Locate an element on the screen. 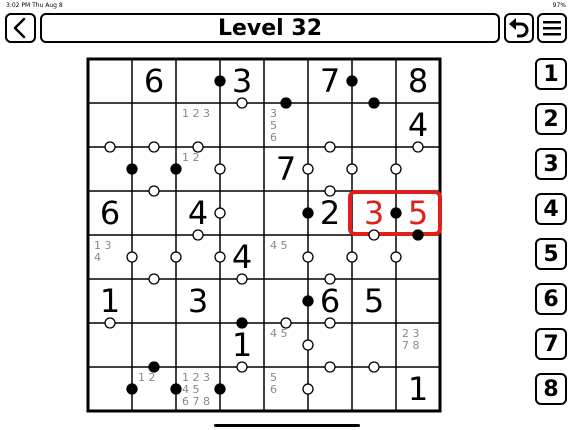 The image size is (574, 430). number-button-8: 8 is located at coordinates (551, 389).